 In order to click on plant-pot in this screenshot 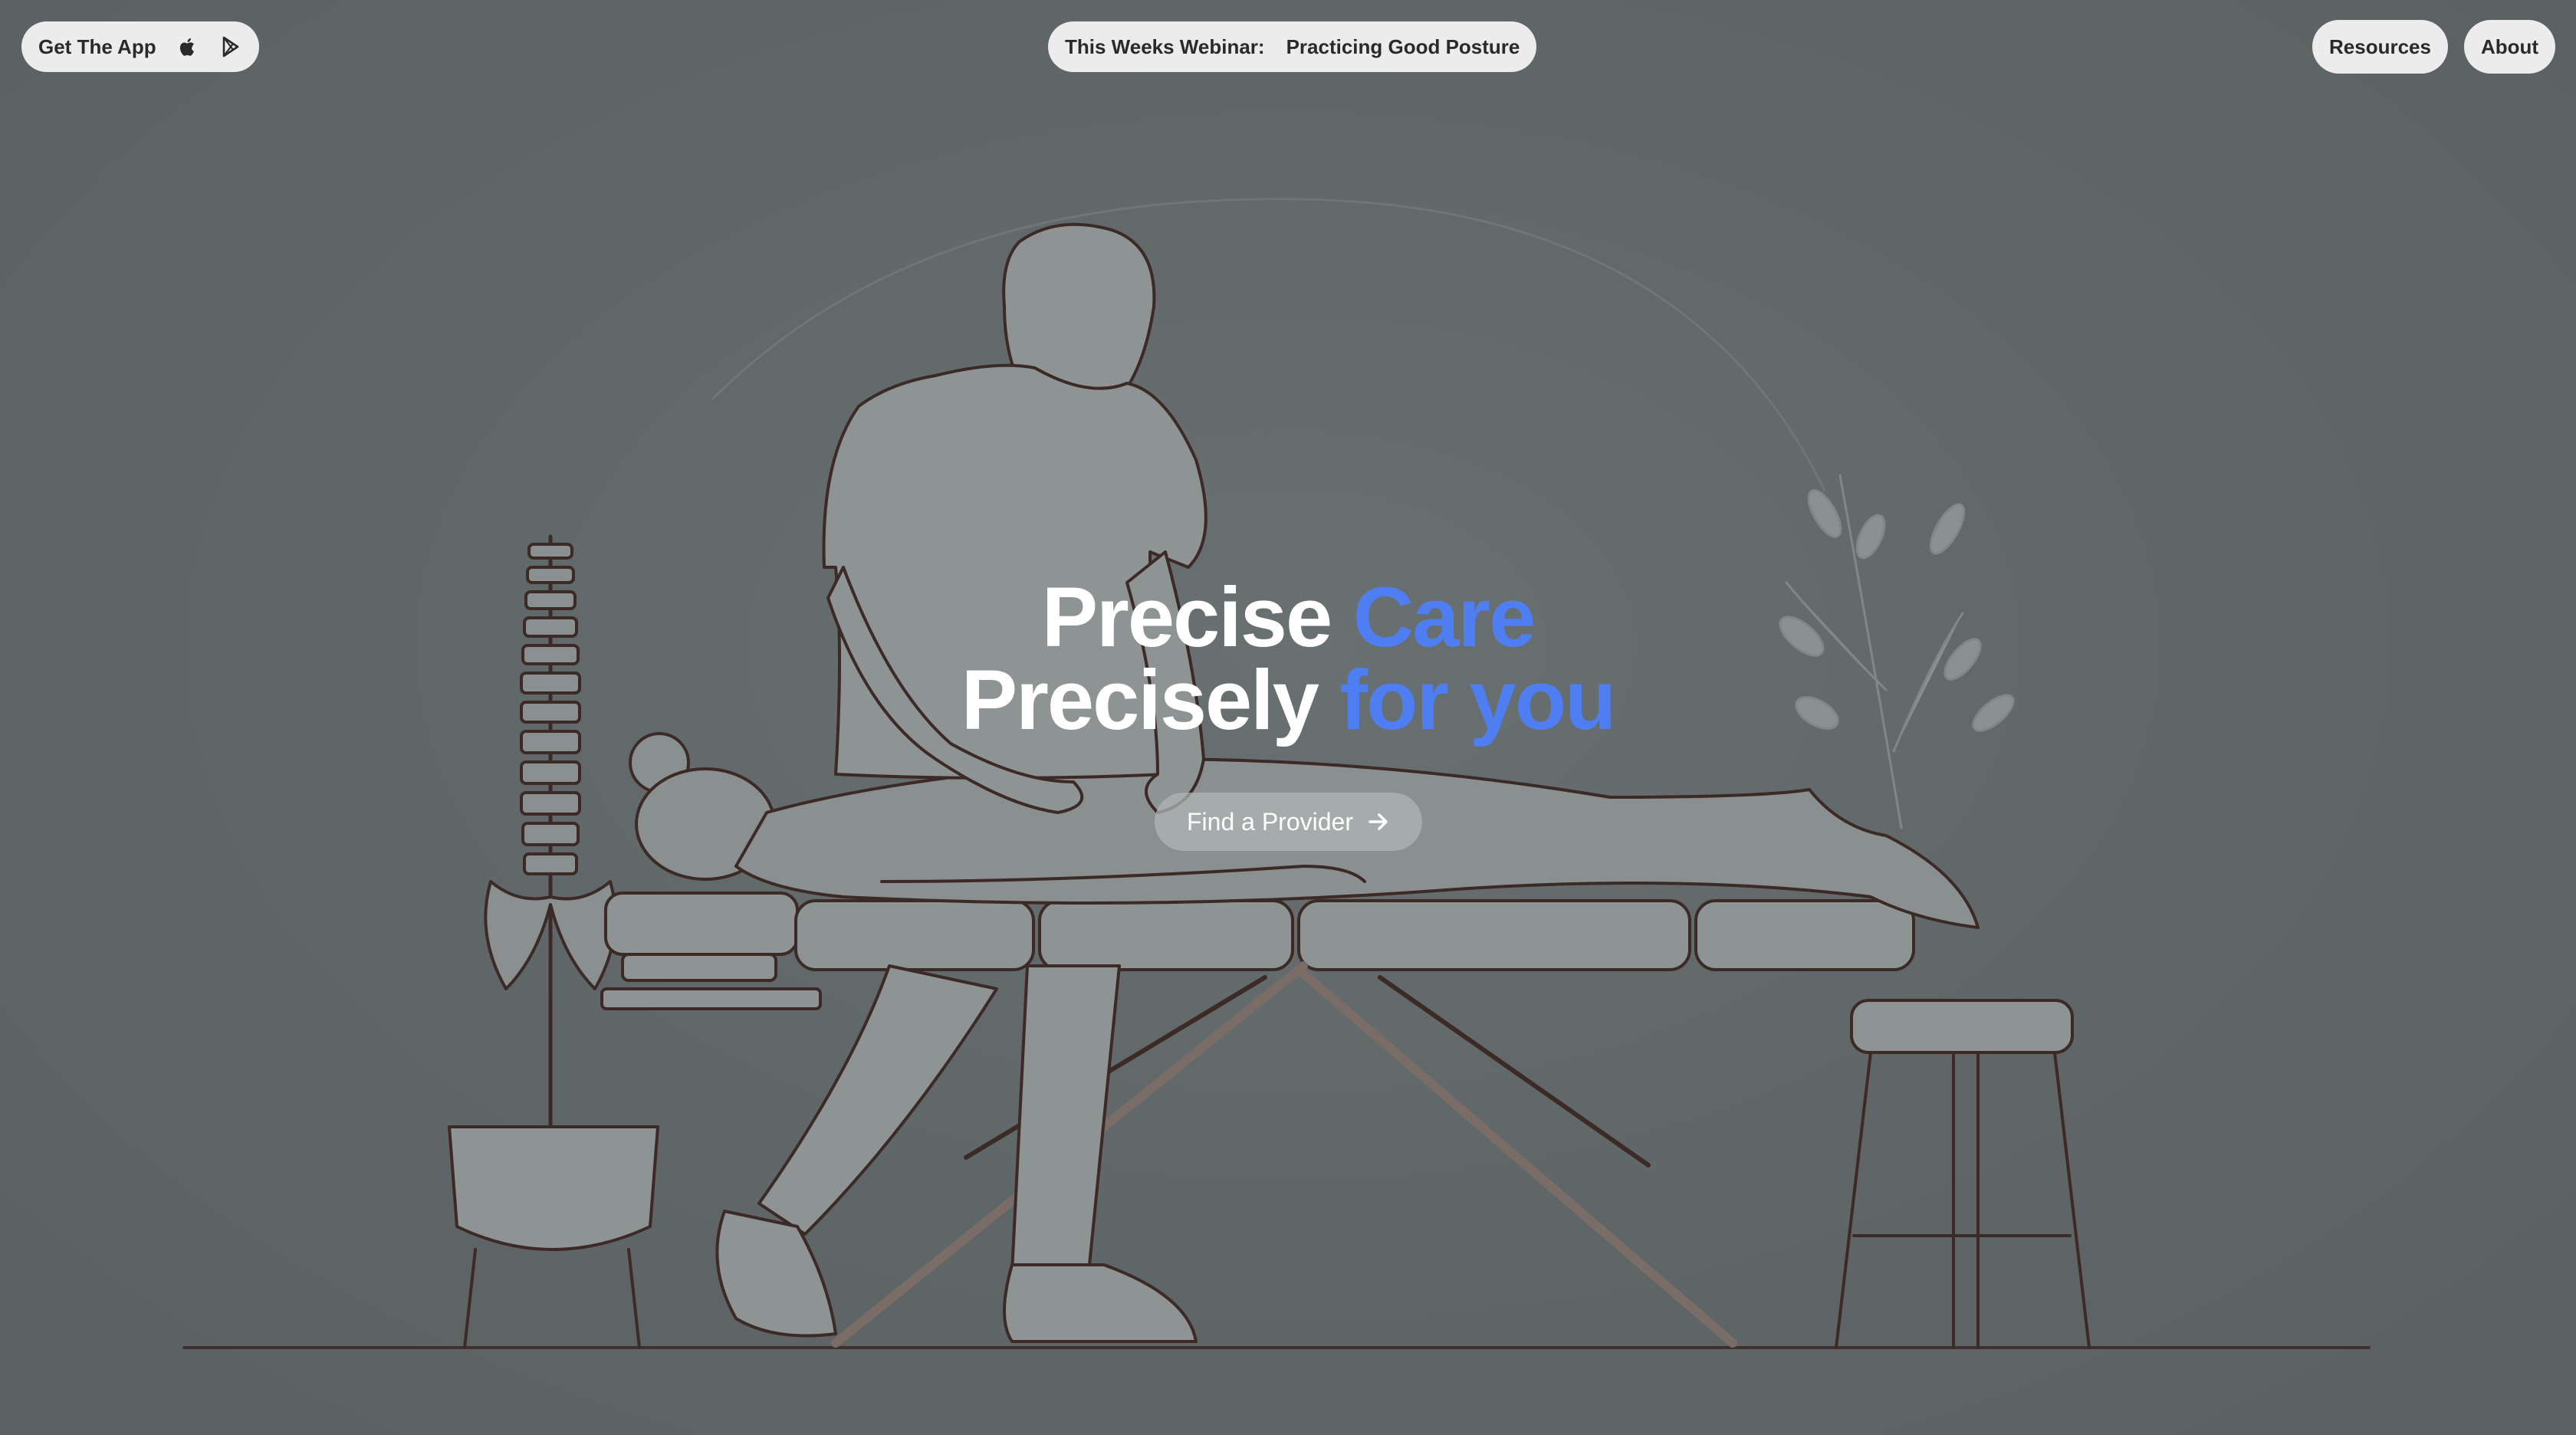, I will do `click(554, 1237)`.